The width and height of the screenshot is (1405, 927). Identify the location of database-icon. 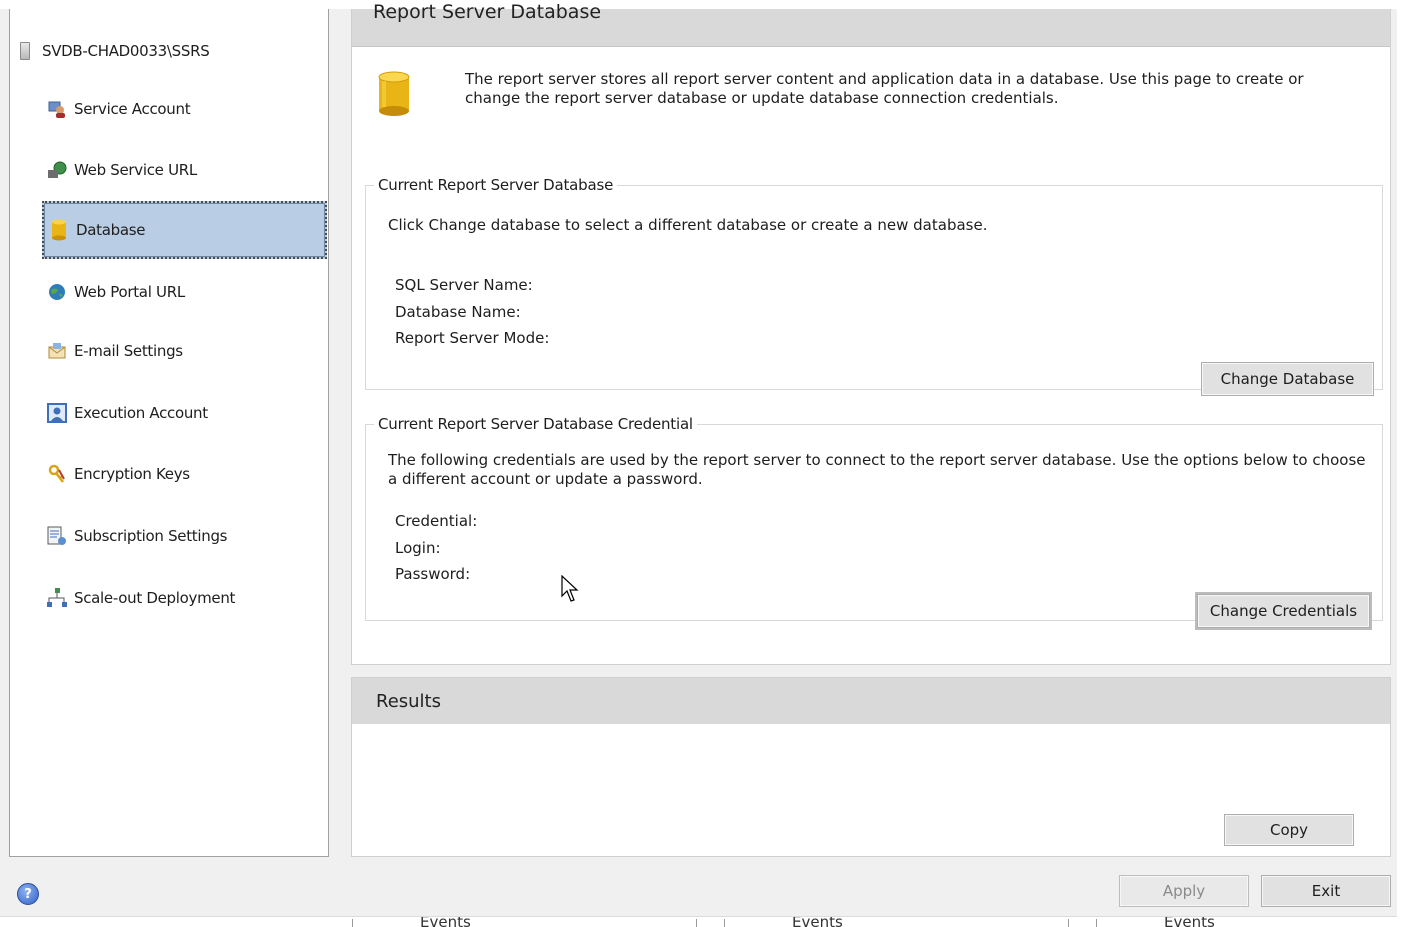
(59, 230).